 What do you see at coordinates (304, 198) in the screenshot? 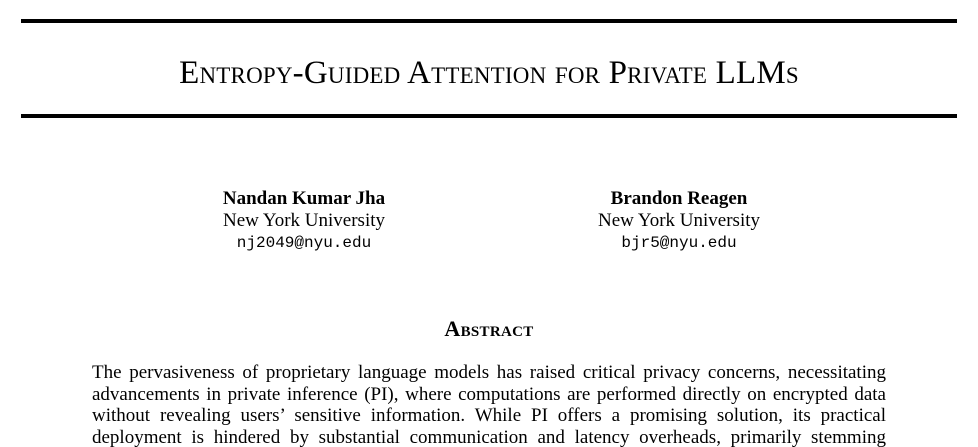
I see `author-name: Nandan Kumar Jha` at bounding box center [304, 198].